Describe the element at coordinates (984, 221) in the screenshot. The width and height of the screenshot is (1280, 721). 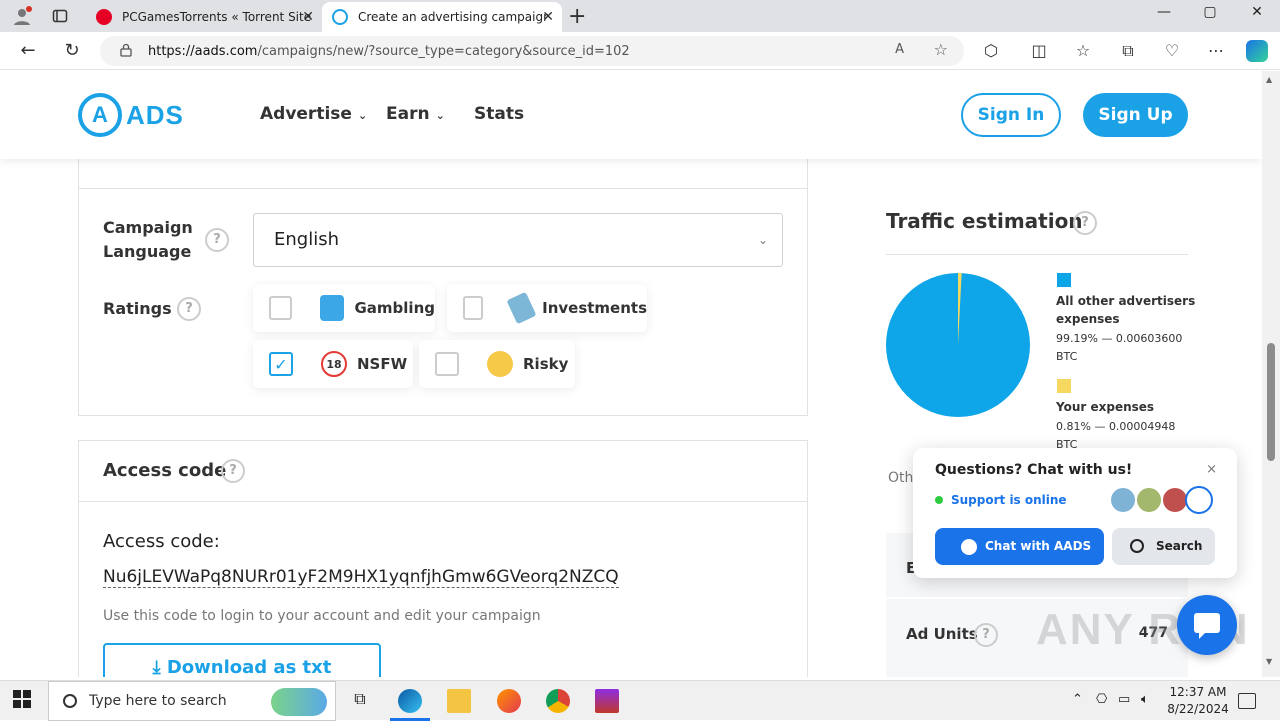
I see `traffic-estimation-title: Traffic estimation` at that location.